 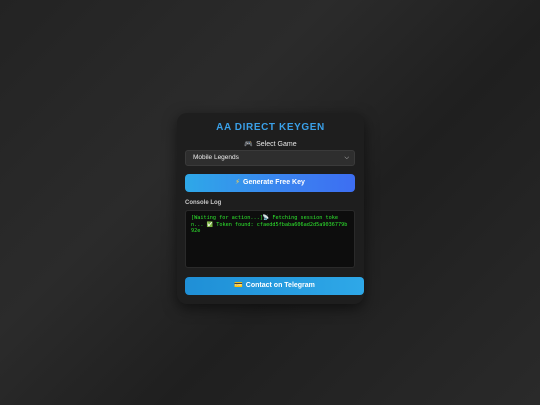 I want to click on generate-key-button-label: Generate Free Key, so click(x=274, y=182).